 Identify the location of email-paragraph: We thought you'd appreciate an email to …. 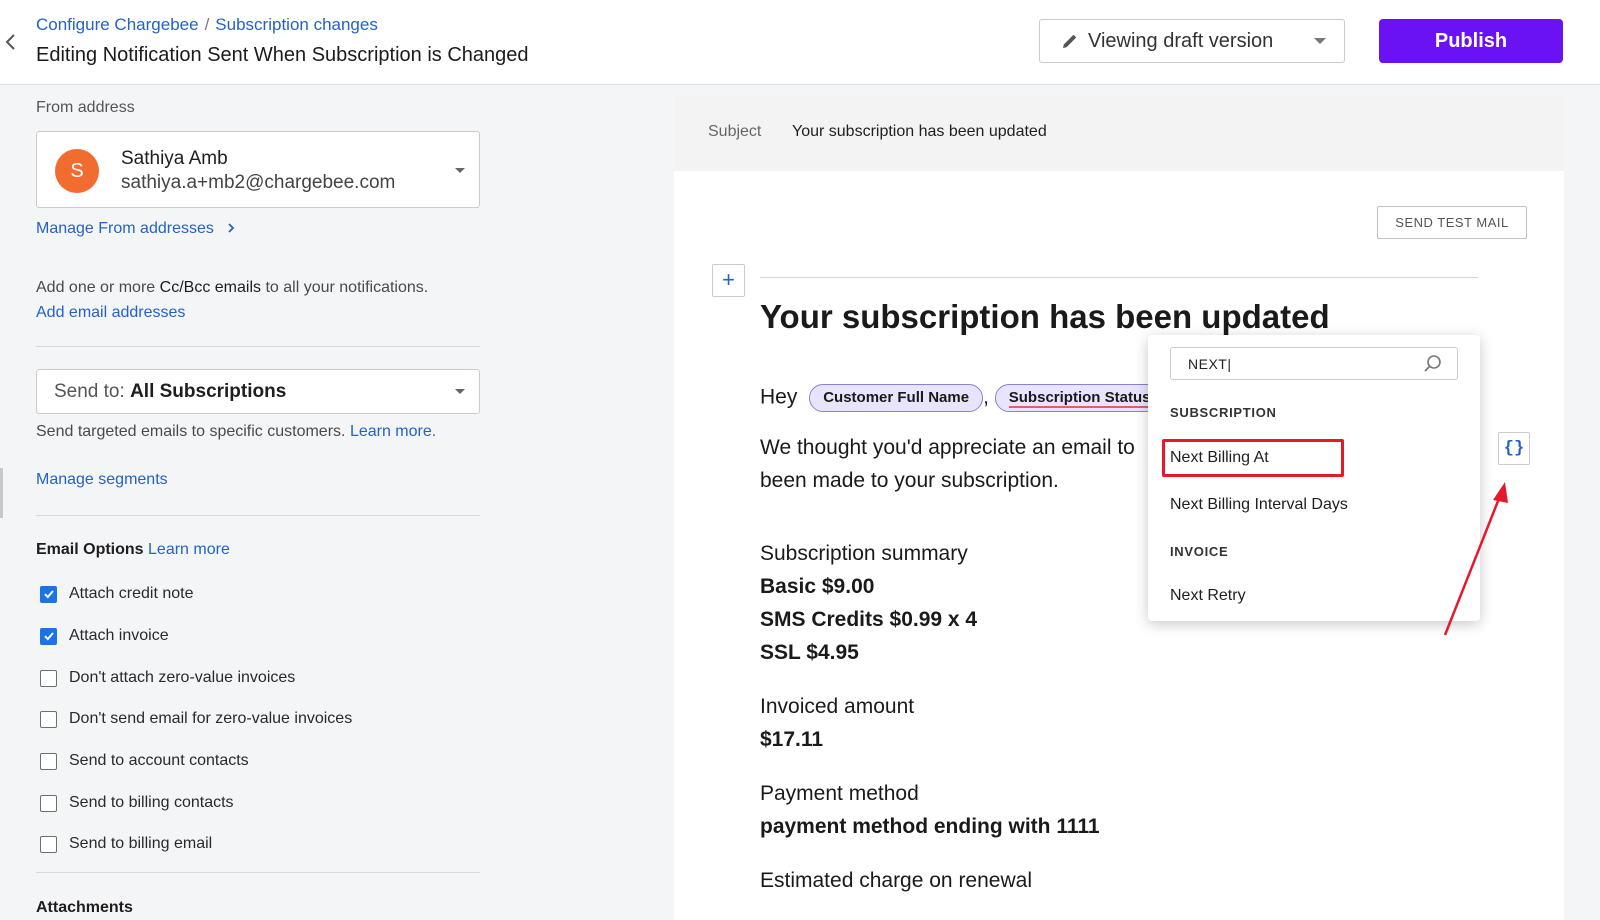
(960, 464).